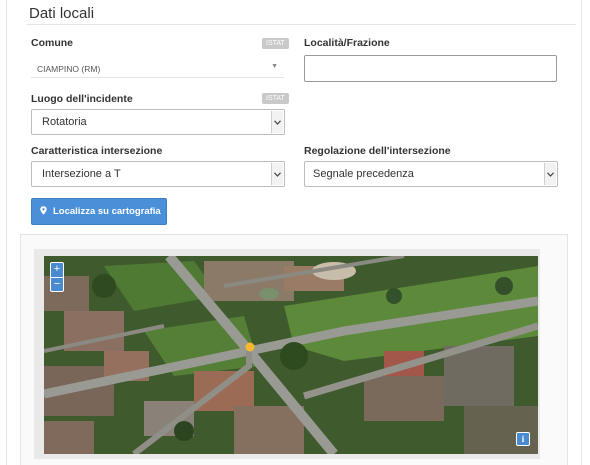  What do you see at coordinates (301, 24) in the screenshot?
I see `title-divider` at bounding box center [301, 24].